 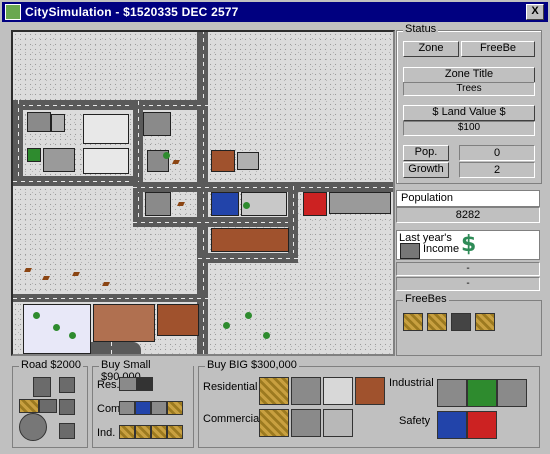 What do you see at coordinates (469, 75) in the screenshot?
I see `zone-title-label: Zone Title` at bounding box center [469, 75].